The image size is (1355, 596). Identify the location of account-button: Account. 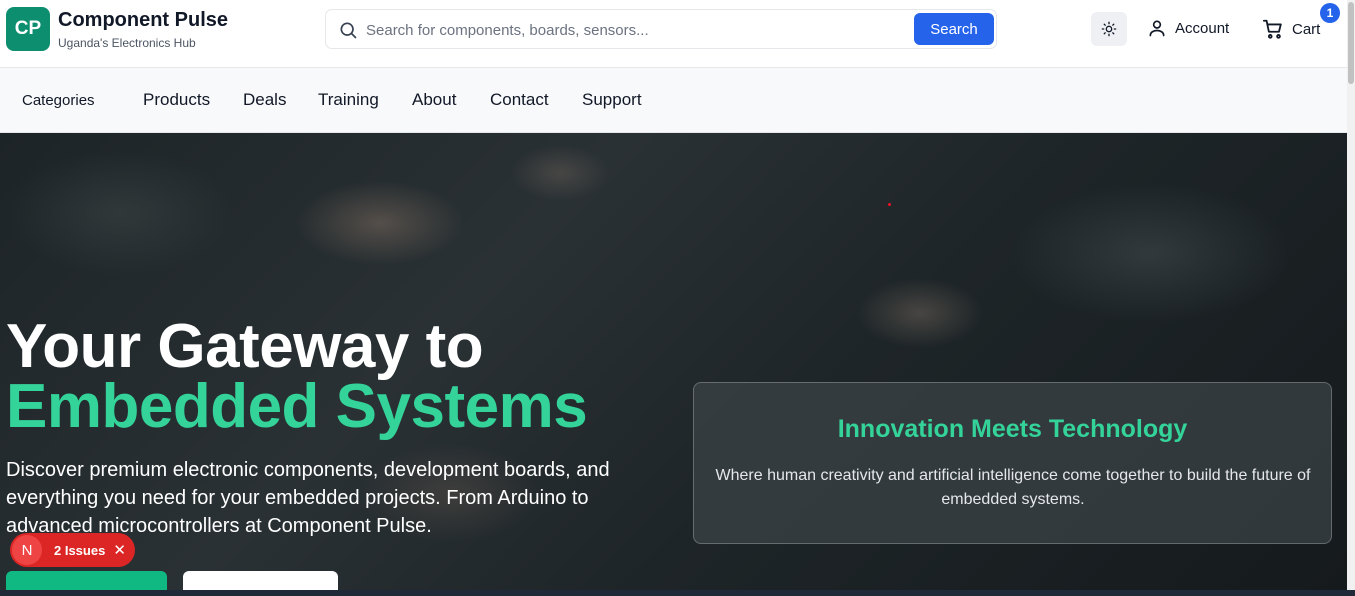
(1188, 28).